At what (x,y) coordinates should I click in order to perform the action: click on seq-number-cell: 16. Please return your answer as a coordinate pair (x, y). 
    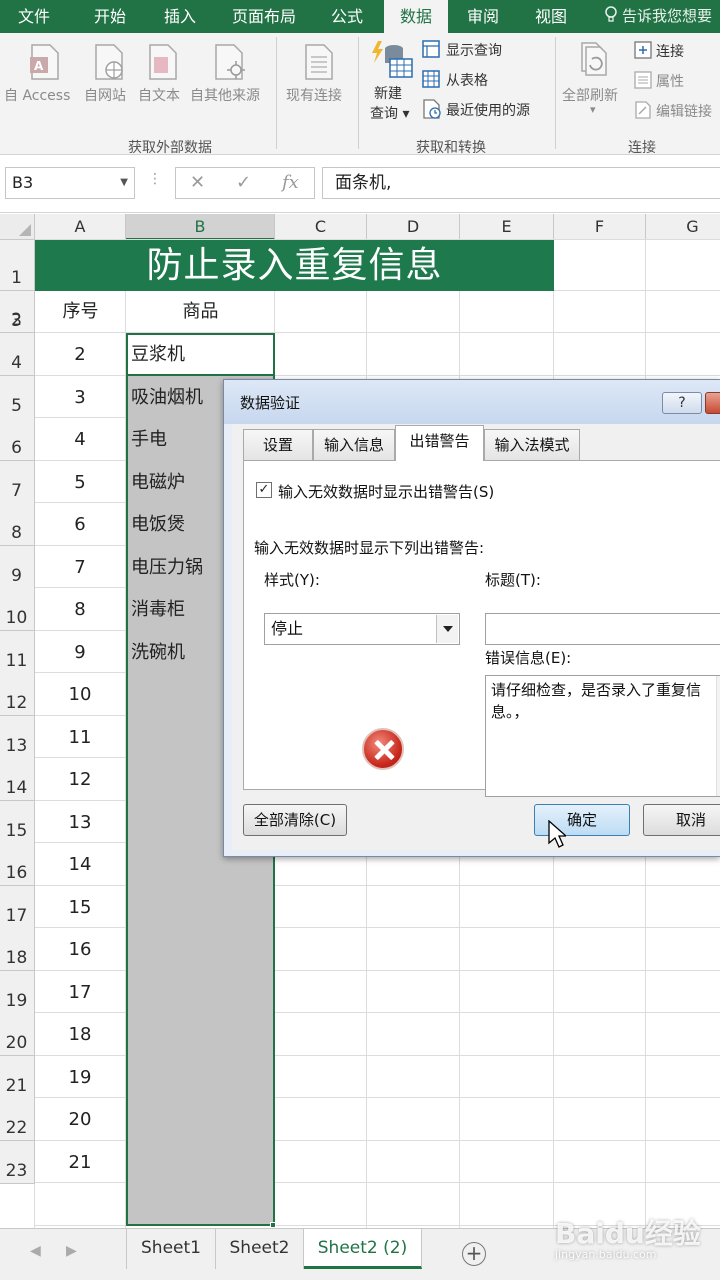
    Looking at the image, I should click on (80, 949).